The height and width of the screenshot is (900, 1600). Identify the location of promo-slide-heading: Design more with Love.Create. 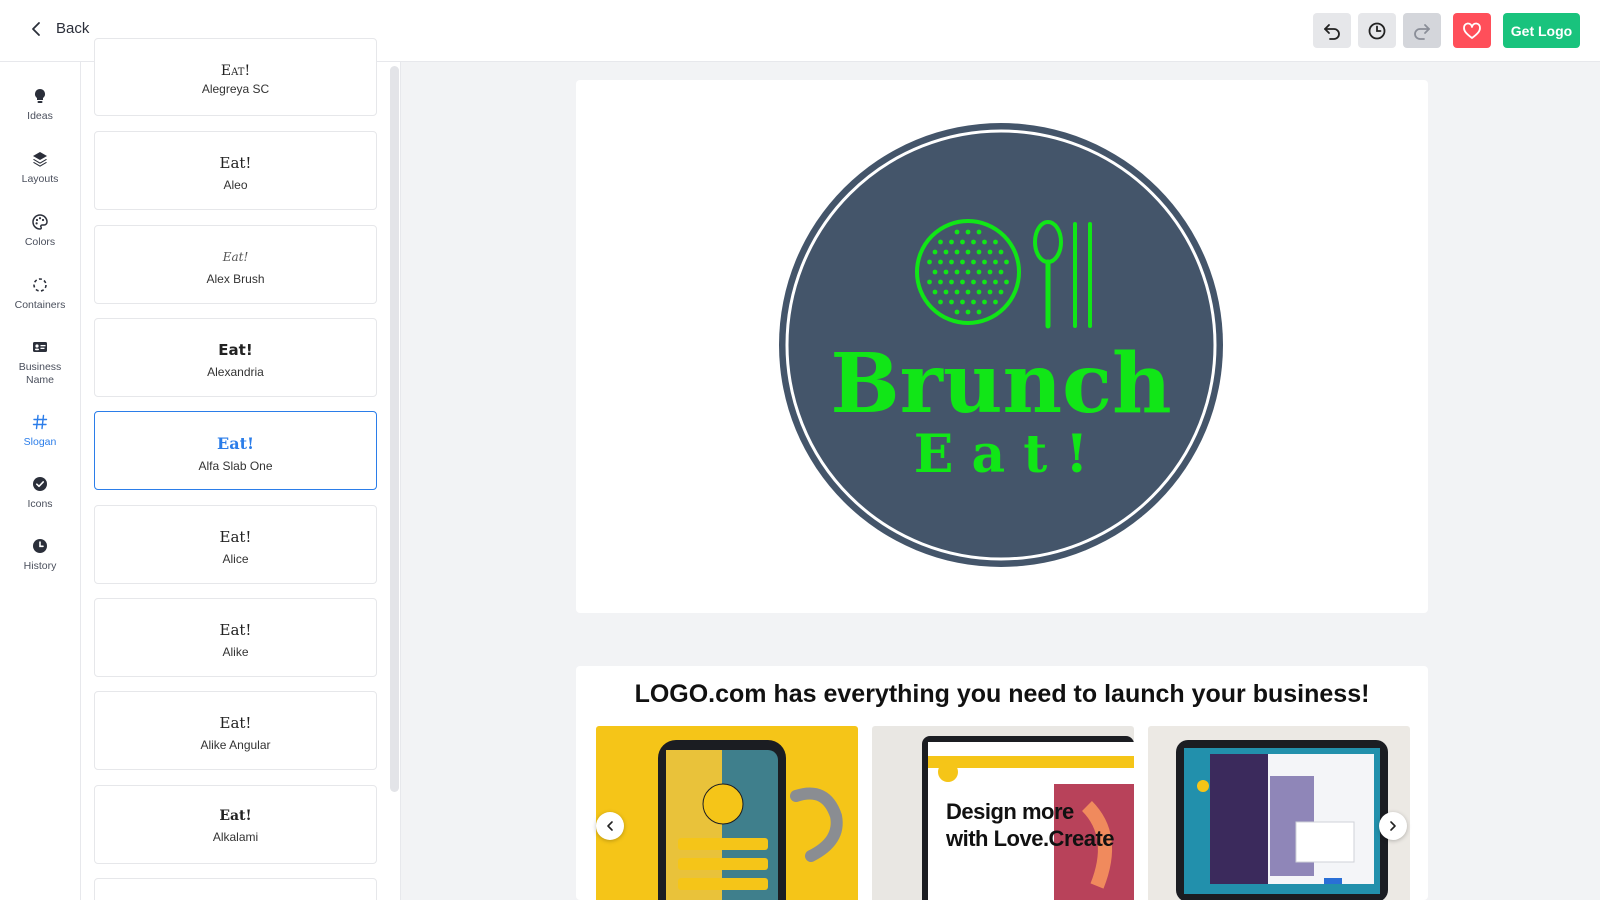
(1030, 825).